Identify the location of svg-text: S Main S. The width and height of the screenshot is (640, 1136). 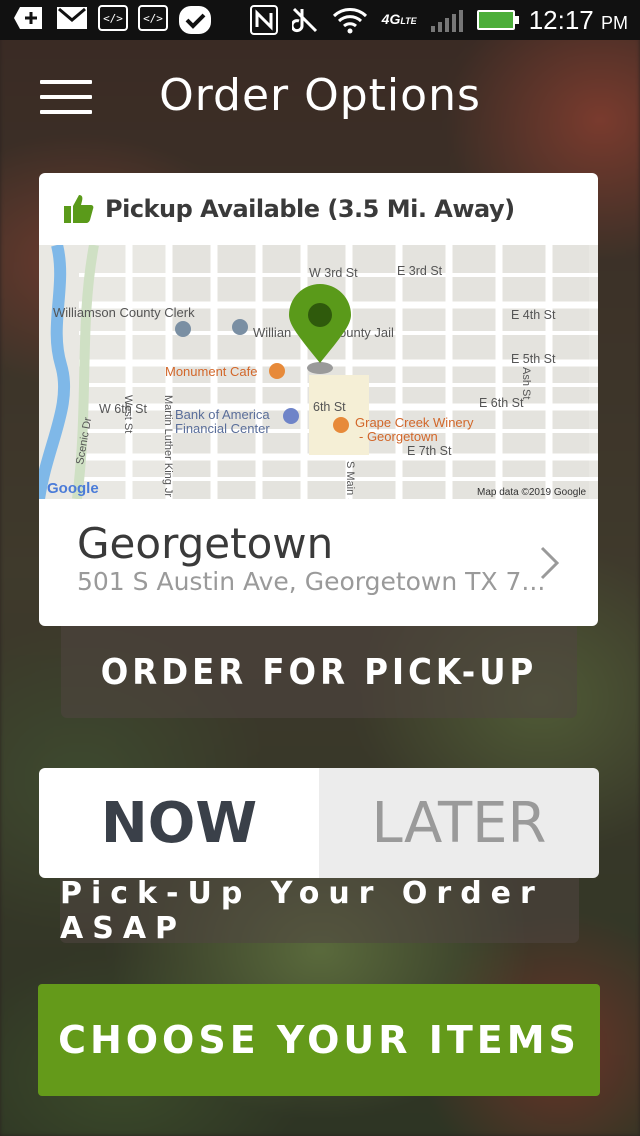
(350, 480).